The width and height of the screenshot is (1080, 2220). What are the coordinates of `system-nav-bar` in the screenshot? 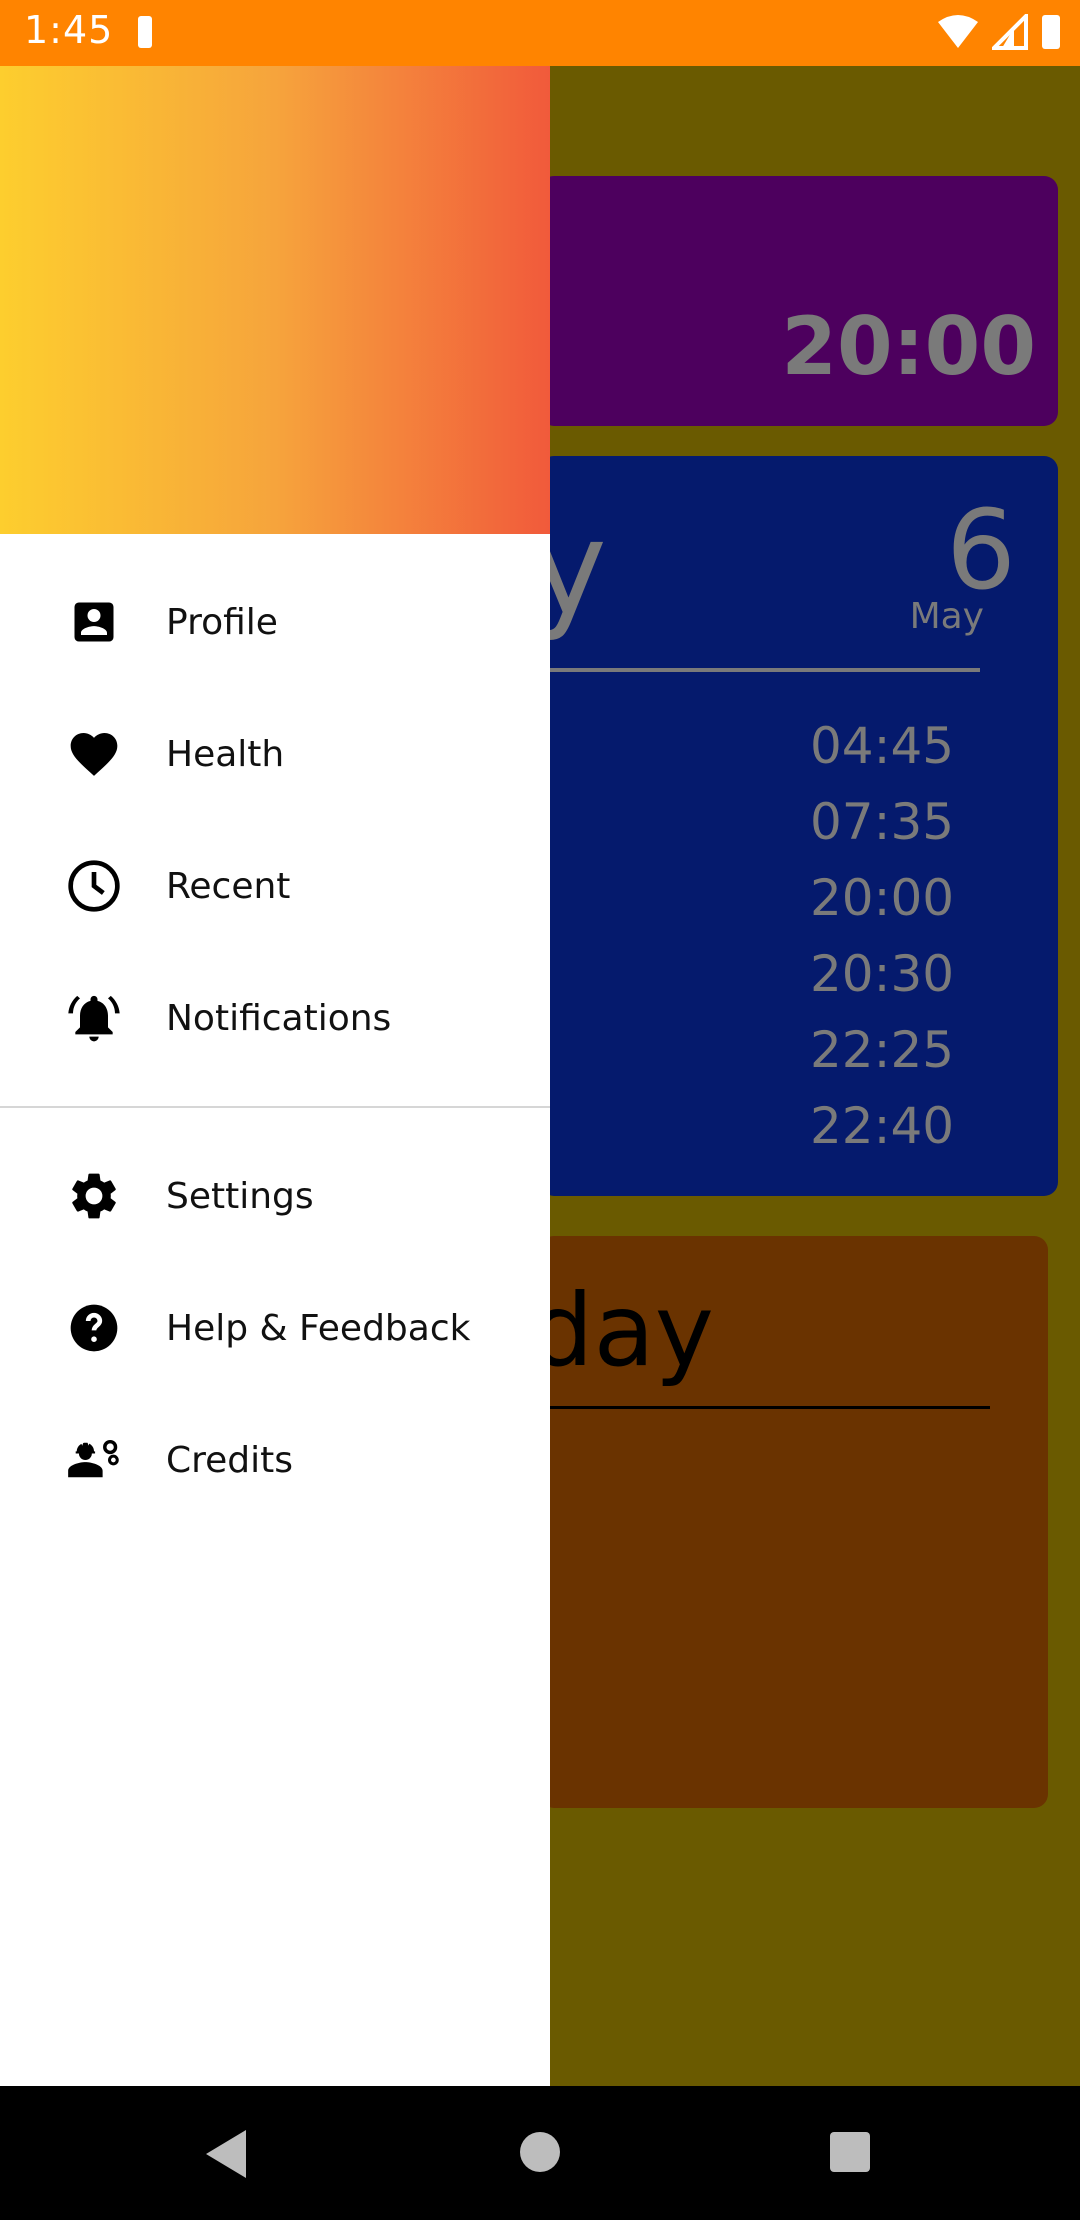 It's located at (540, 2153).